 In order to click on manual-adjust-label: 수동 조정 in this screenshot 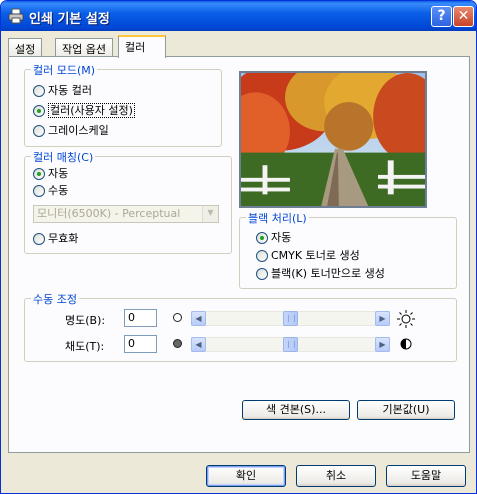, I will do `click(55, 299)`.